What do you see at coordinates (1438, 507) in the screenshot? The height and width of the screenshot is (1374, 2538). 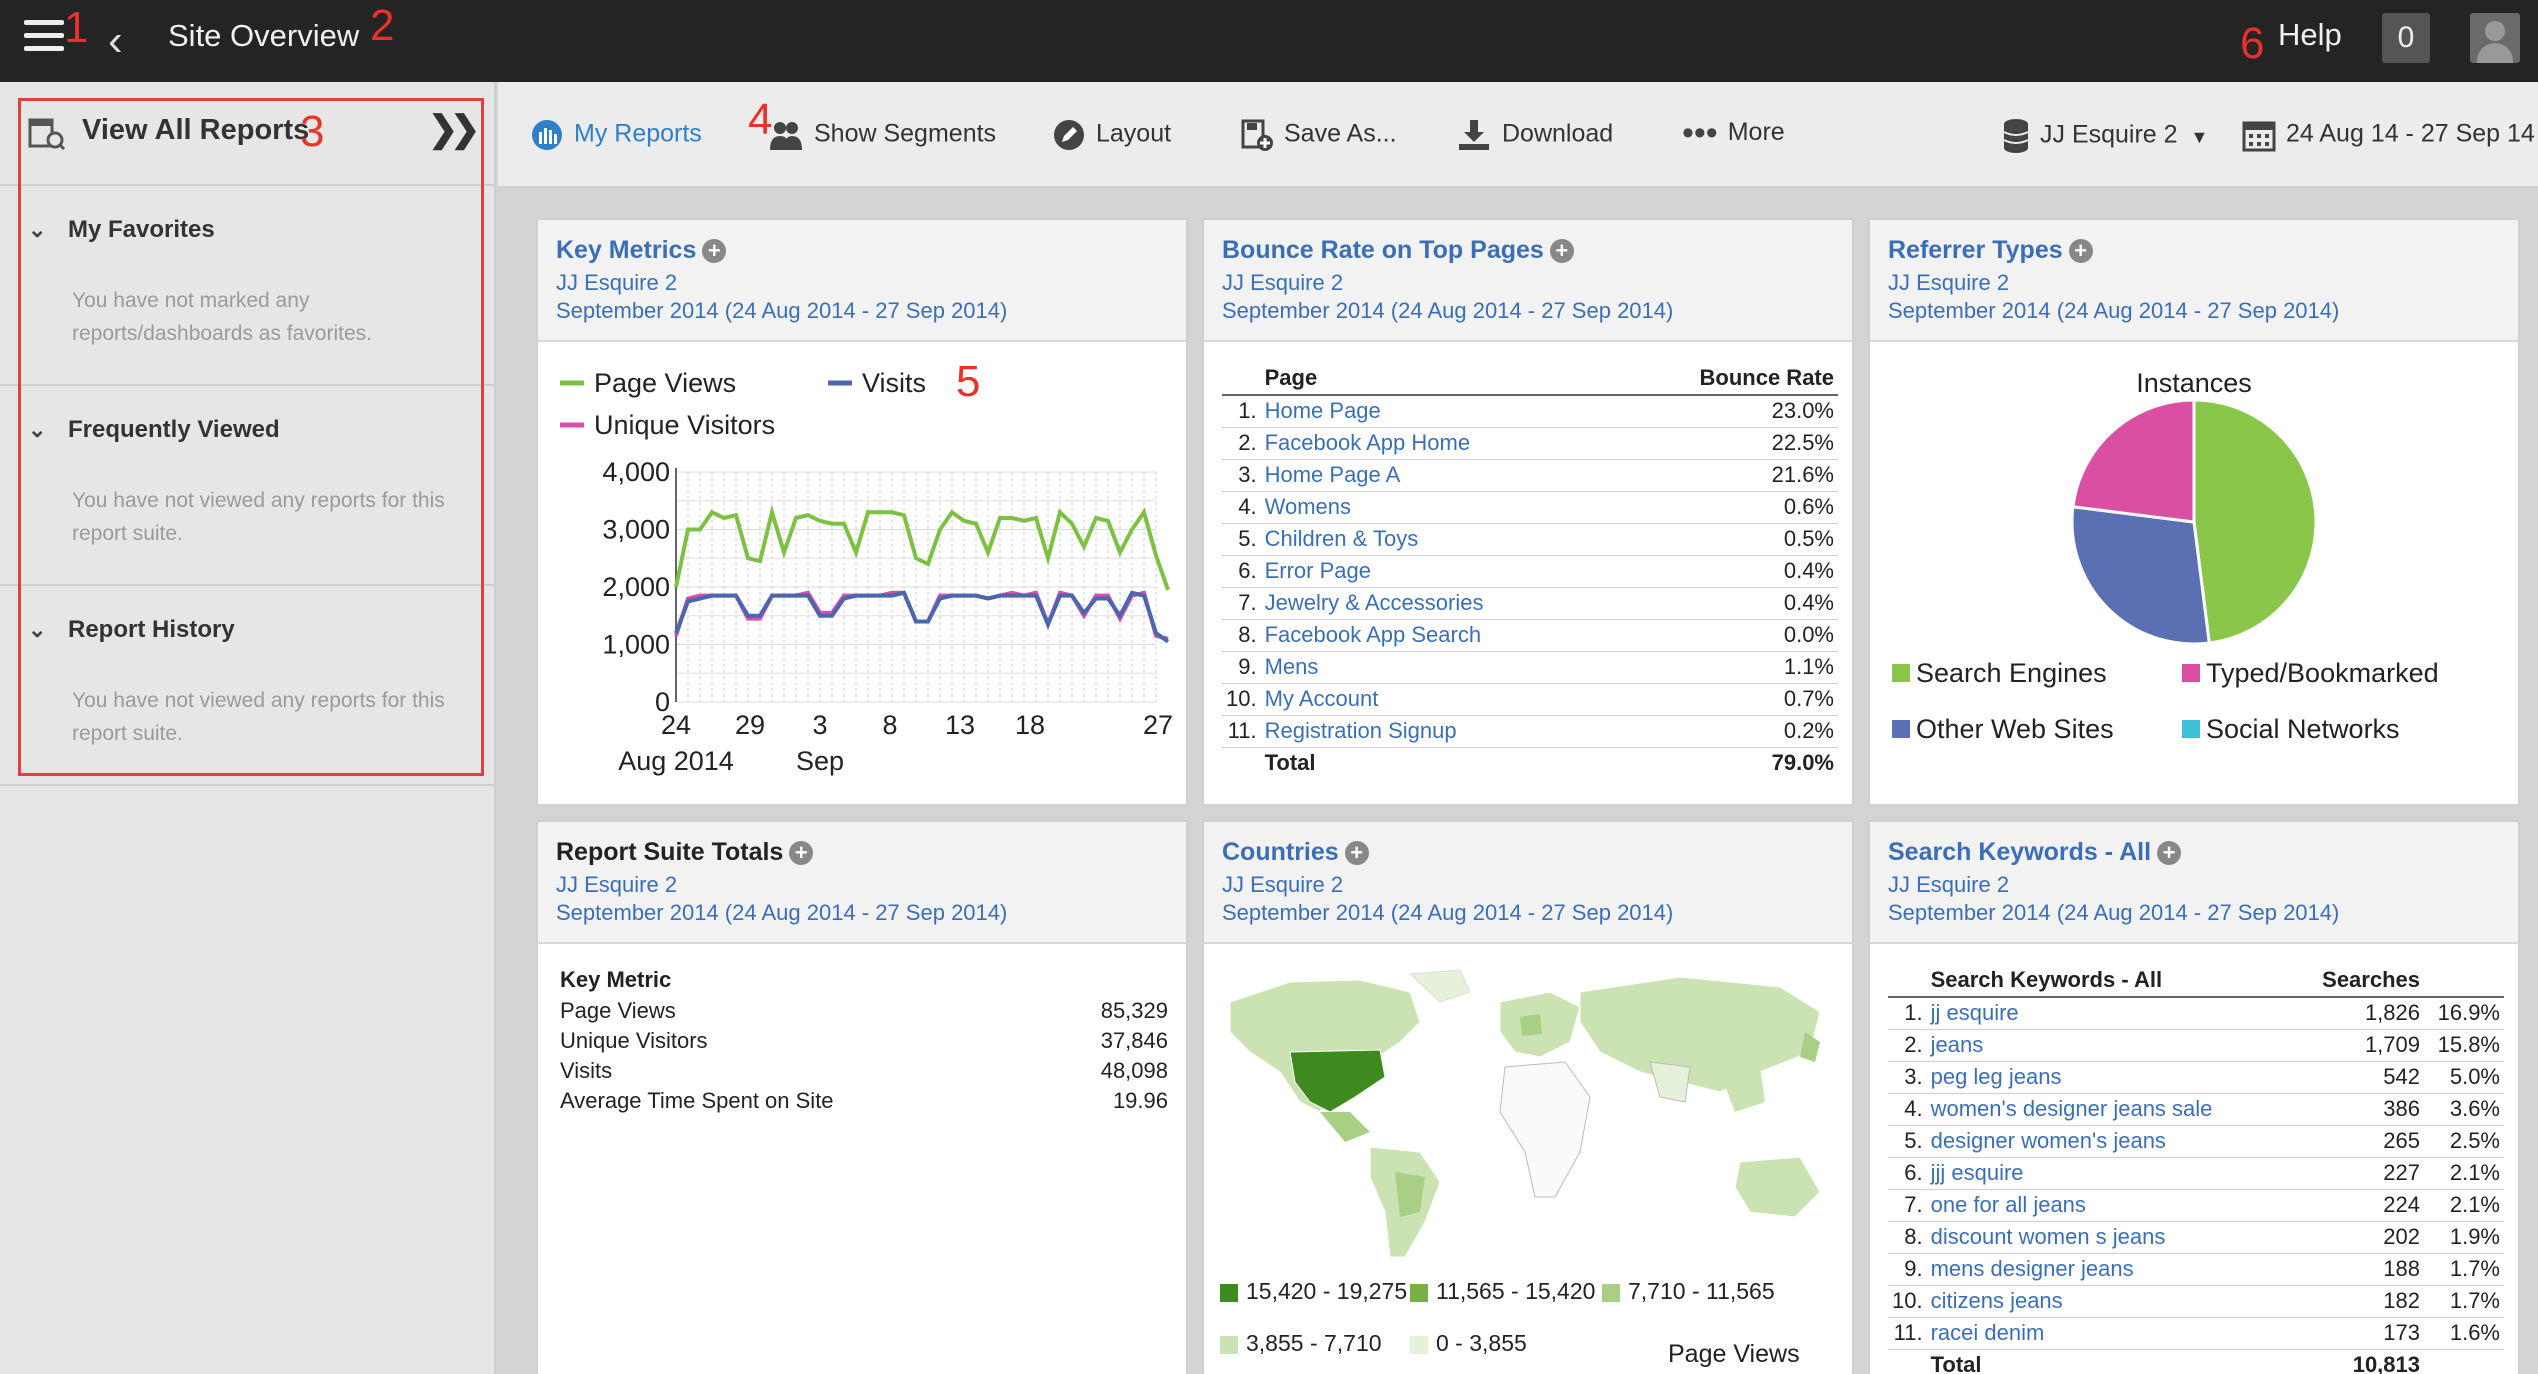 I see `page-link: Womens` at bounding box center [1438, 507].